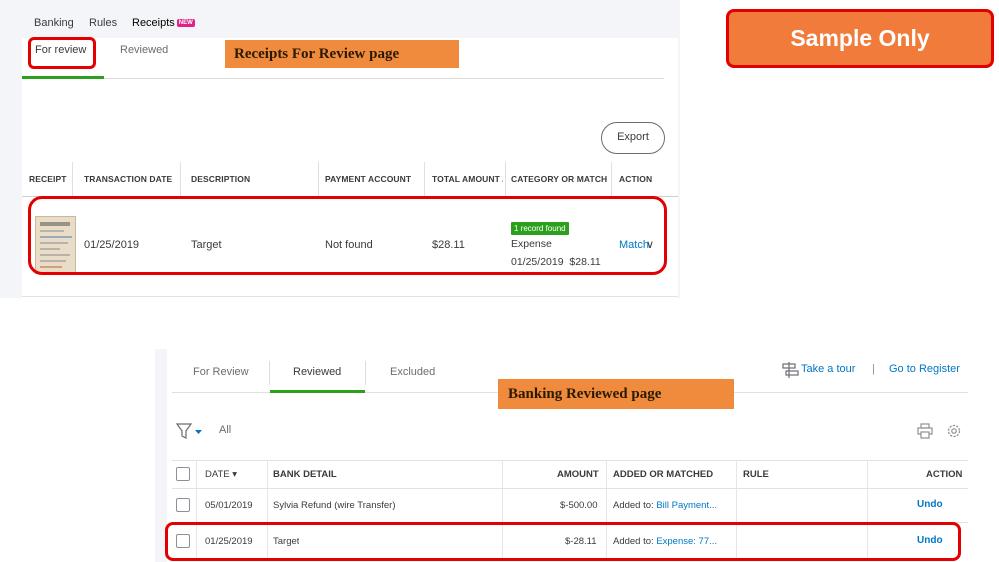 The width and height of the screenshot is (999, 562). I want to click on row-amount: $-500.00, so click(579, 505).